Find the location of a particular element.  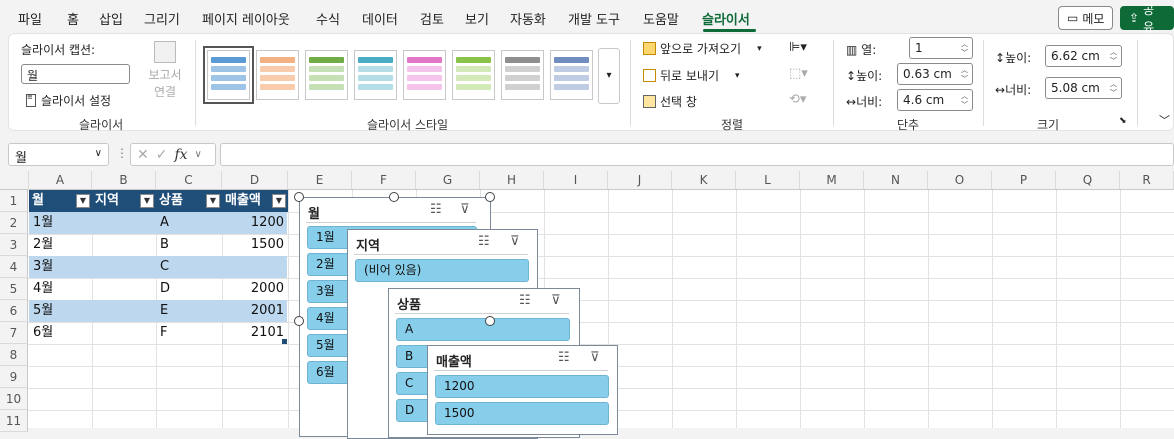

slicer-sales: 매출액 ☷ ⊽ 1200 1500 is located at coordinates (522, 390).